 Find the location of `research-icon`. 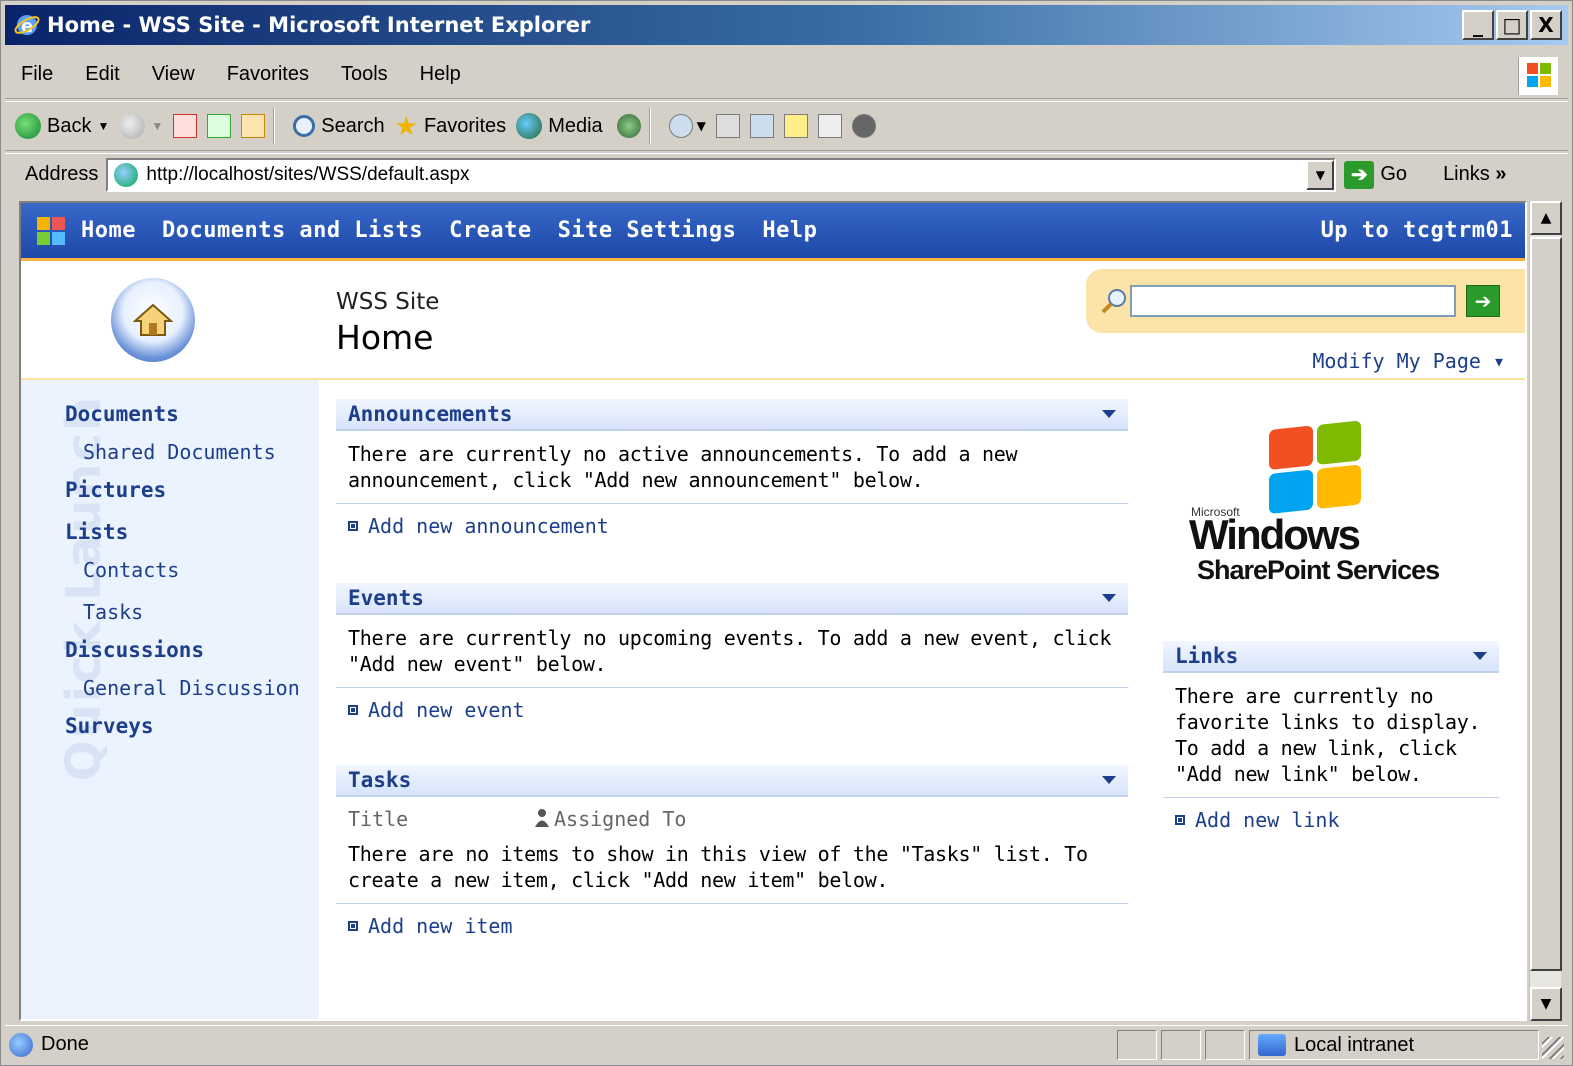

research-icon is located at coordinates (829, 126).